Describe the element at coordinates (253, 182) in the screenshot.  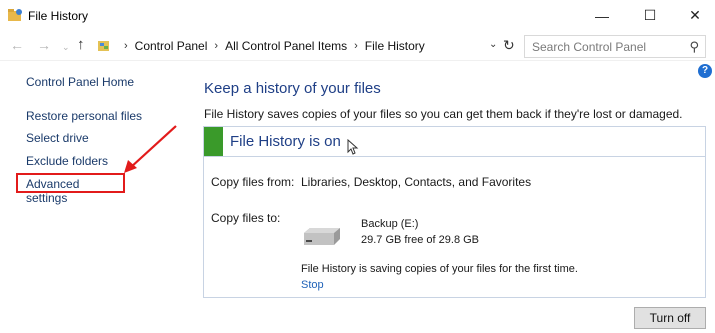
I see `copy-from-label: Copy files from:` at that location.